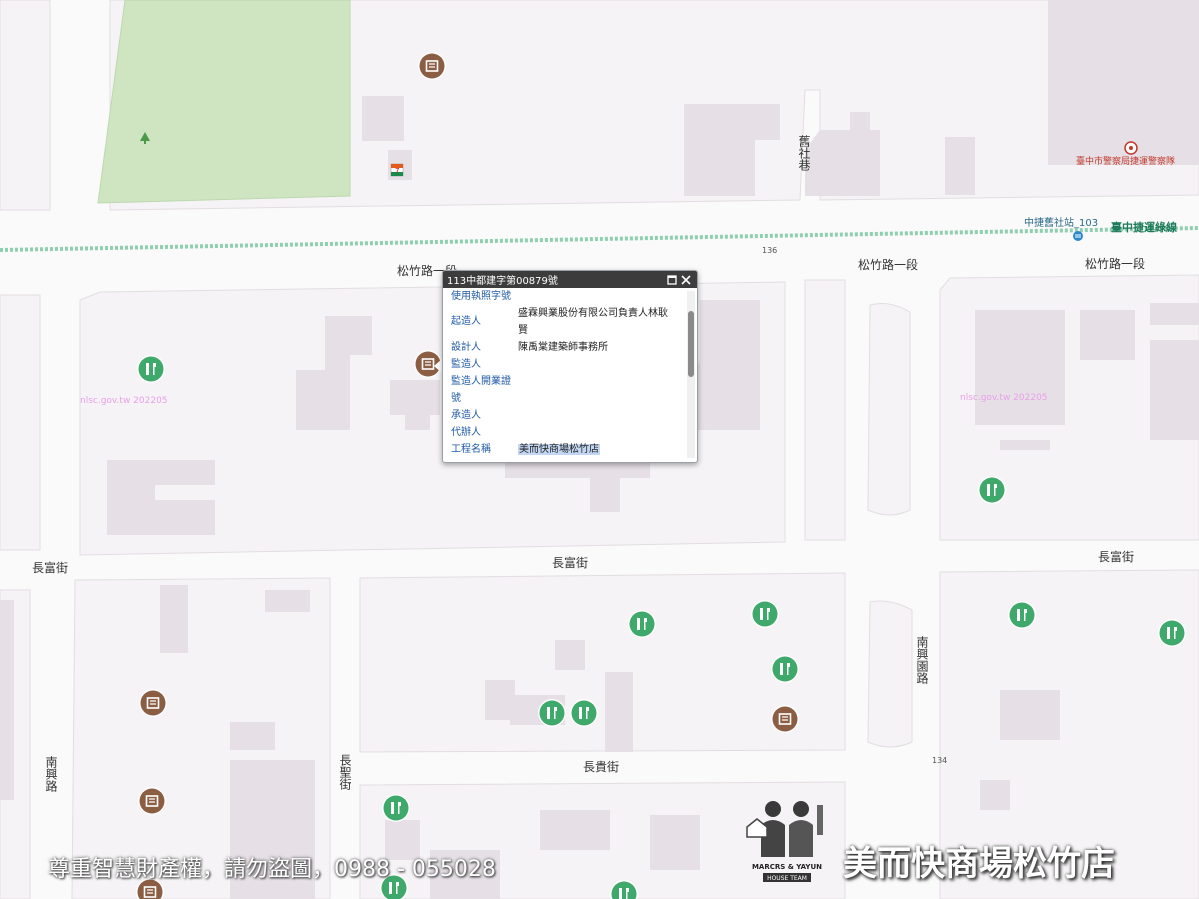  I want to click on popup-row: 設計人 陳禹棠建築師事務所, so click(564, 347).